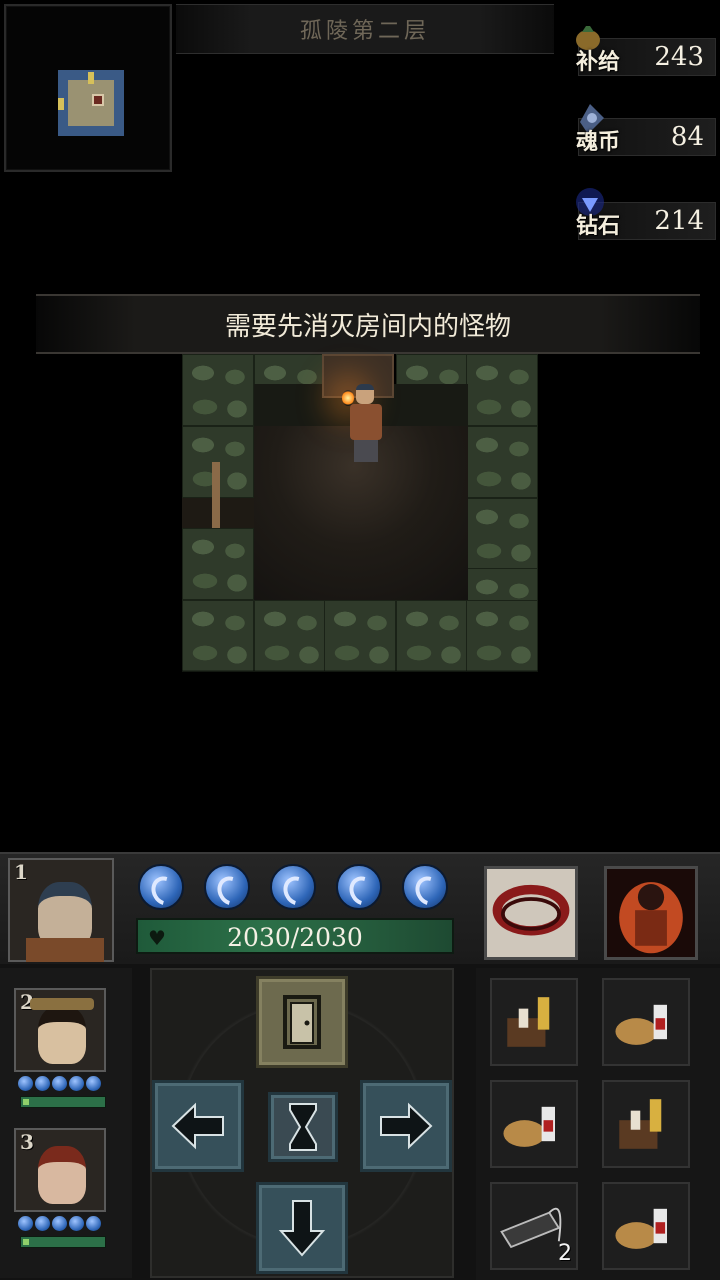 The height and width of the screenshot is (1280, 720). I want to click on resource-soul-coin: 魂币 84, so click(641, 130).